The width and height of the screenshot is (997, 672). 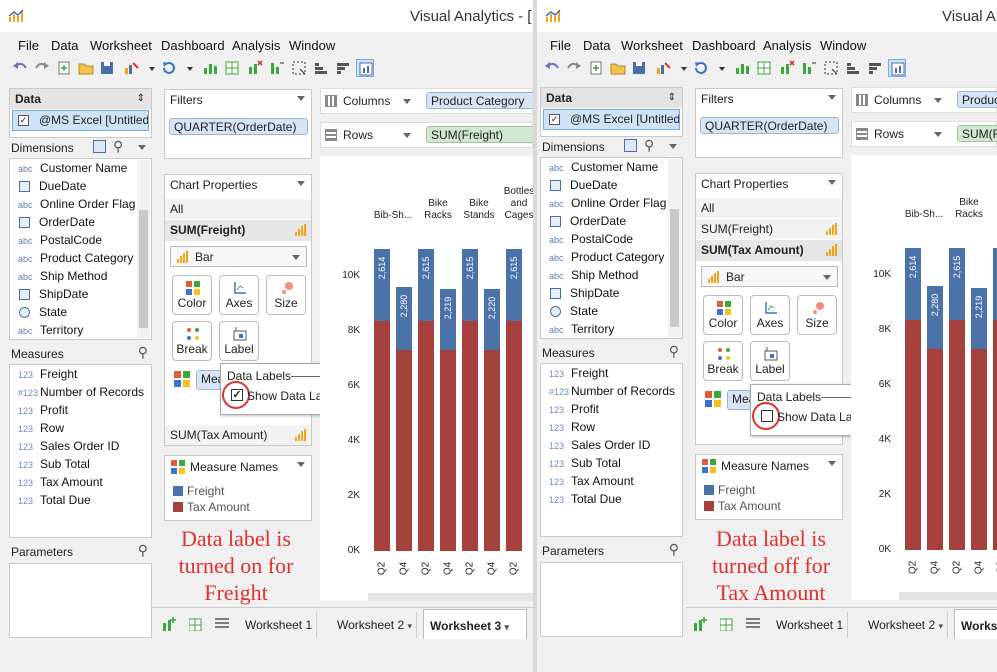 I want to click on refresh-icon, so click(x=701, y=68).